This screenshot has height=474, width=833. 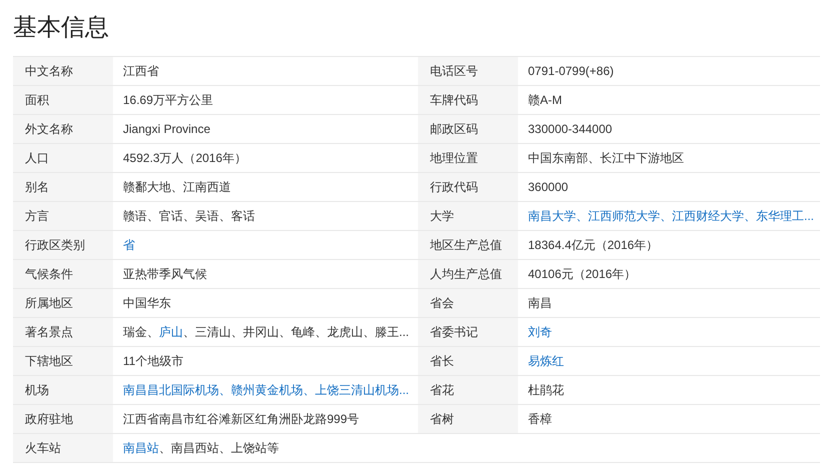 I want to click on field-value: 赣鄱大地、江南西道, so click(x=177, y=187).